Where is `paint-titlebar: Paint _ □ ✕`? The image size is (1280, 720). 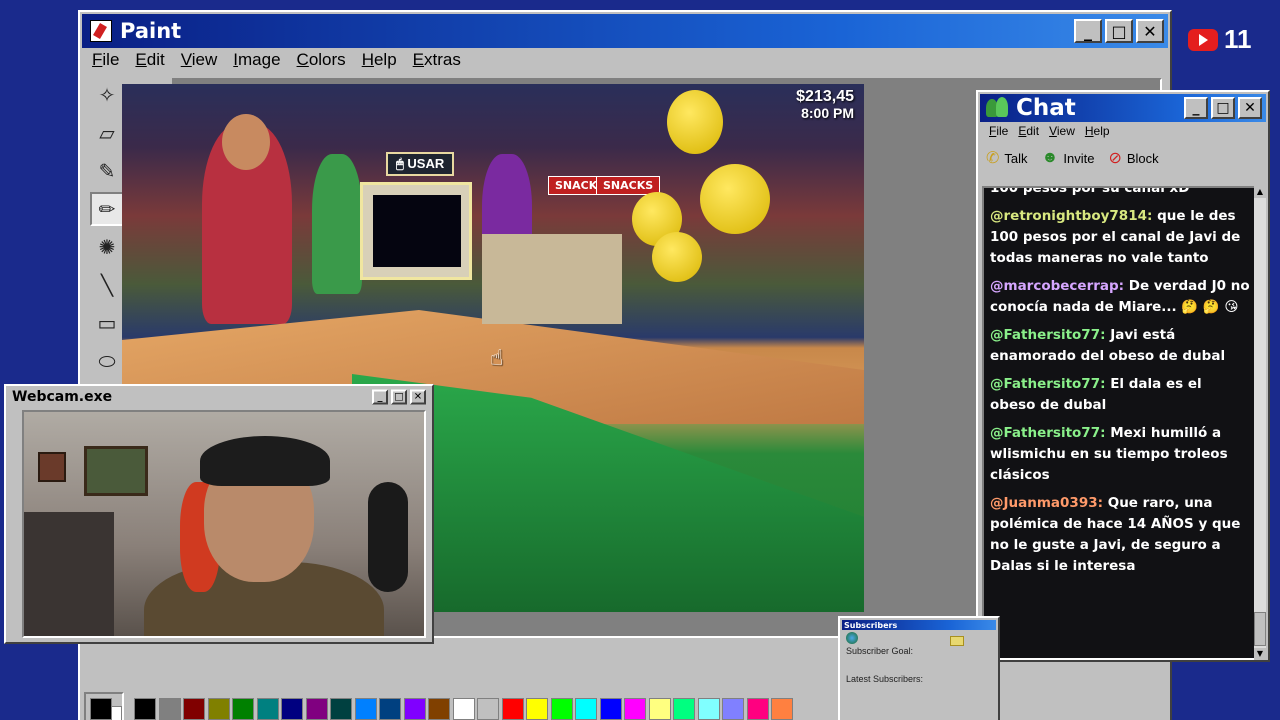
paint-titlebar: Paint _ □ ✕ is located at coordinates (625, 31).